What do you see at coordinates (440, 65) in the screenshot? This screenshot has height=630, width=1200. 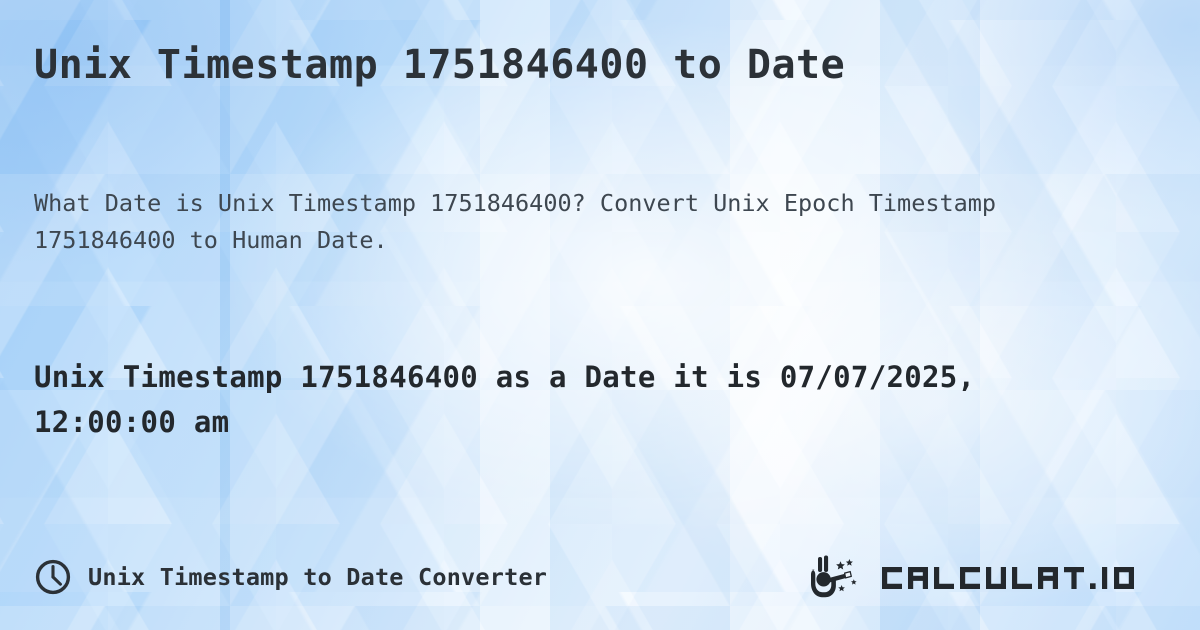 I see `page-title: Unix Timestamp 1751846400 to Date` at bounding box center [440, 65].